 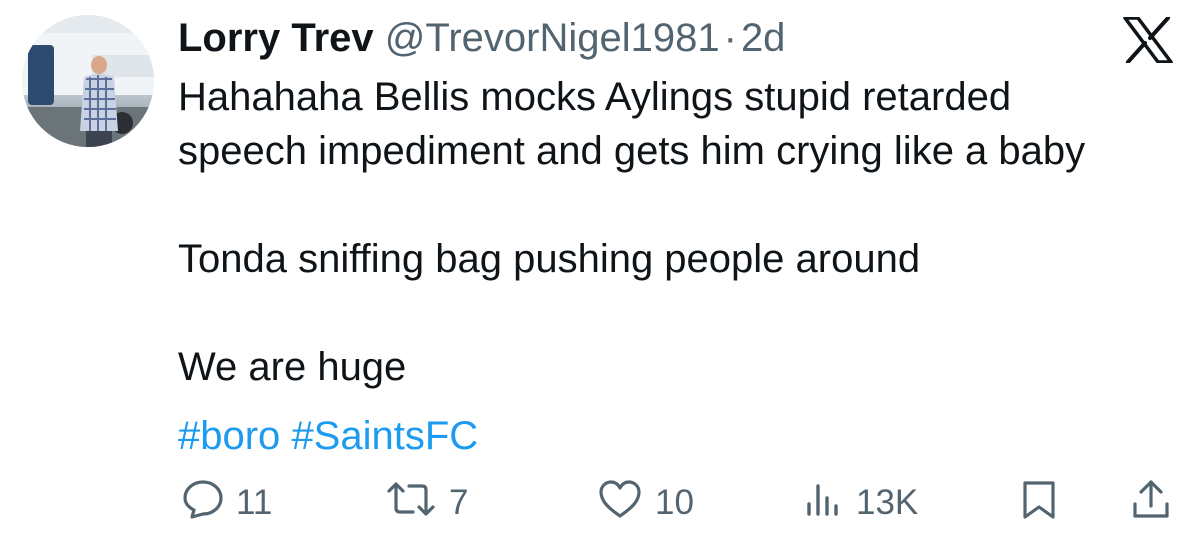 I want to click on views-chart-icon, so click(x=823, y=503).